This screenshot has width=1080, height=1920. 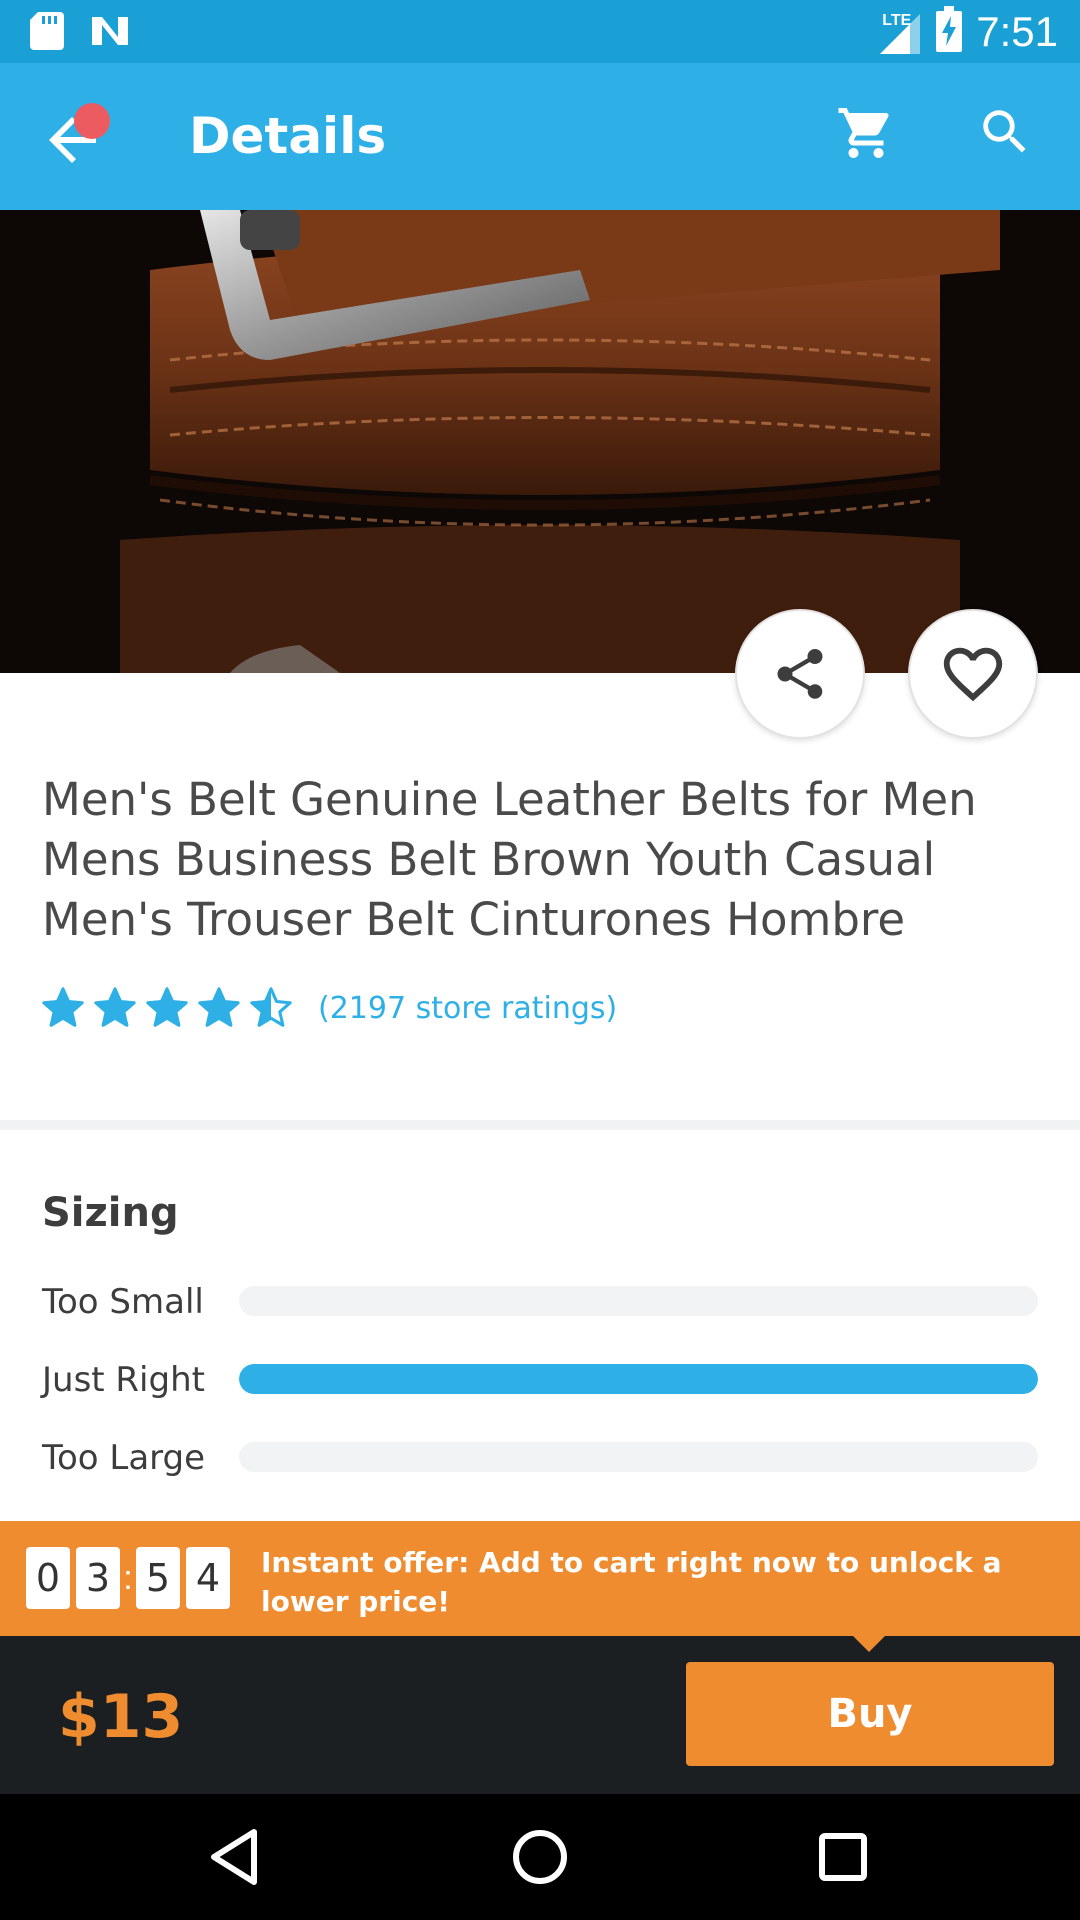 I want to click on status-bar: LTE 7:51, so click(x=540, y=31).